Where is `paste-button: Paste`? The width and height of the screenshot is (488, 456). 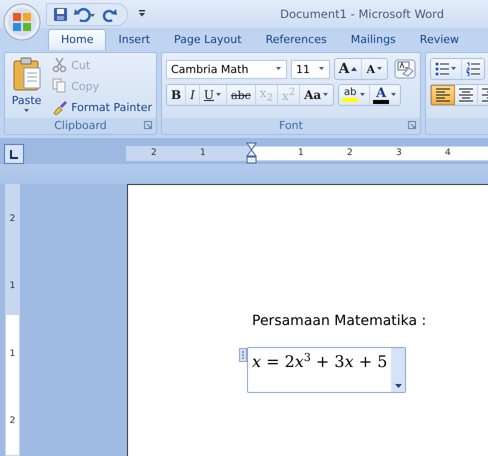 paste-button: Paste is located at coordinates (26, 86).